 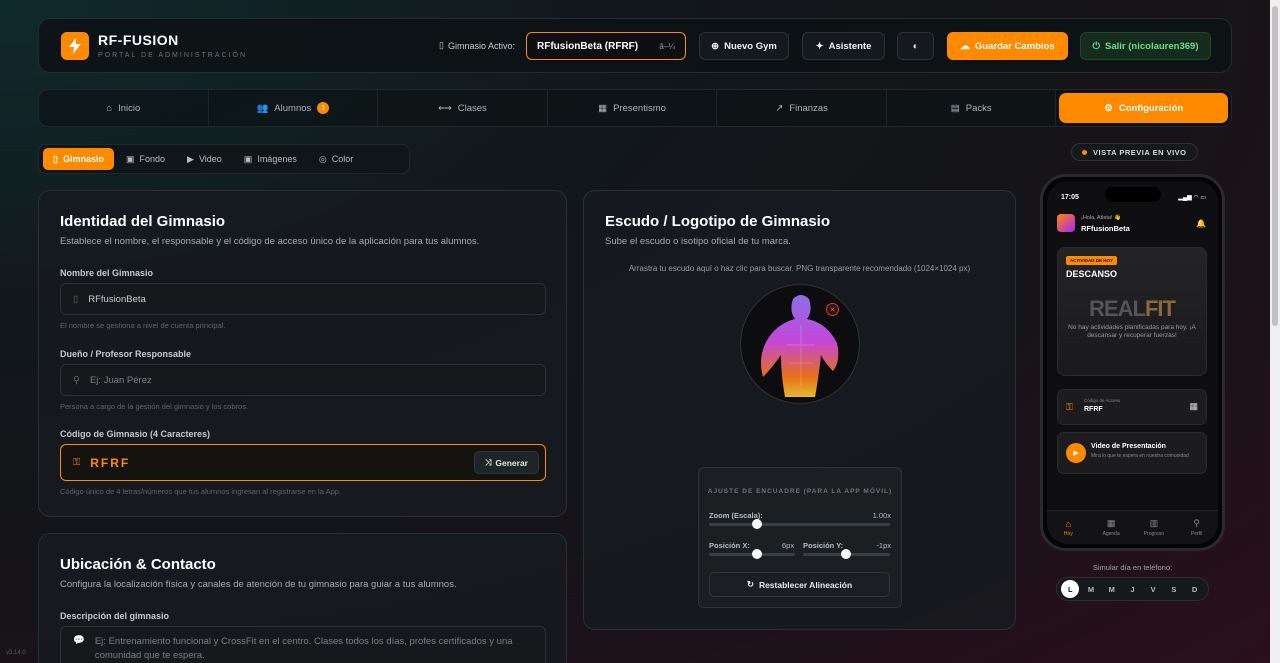 I want to click on bell-icon: 🔔, so click(x=1201, y=223).